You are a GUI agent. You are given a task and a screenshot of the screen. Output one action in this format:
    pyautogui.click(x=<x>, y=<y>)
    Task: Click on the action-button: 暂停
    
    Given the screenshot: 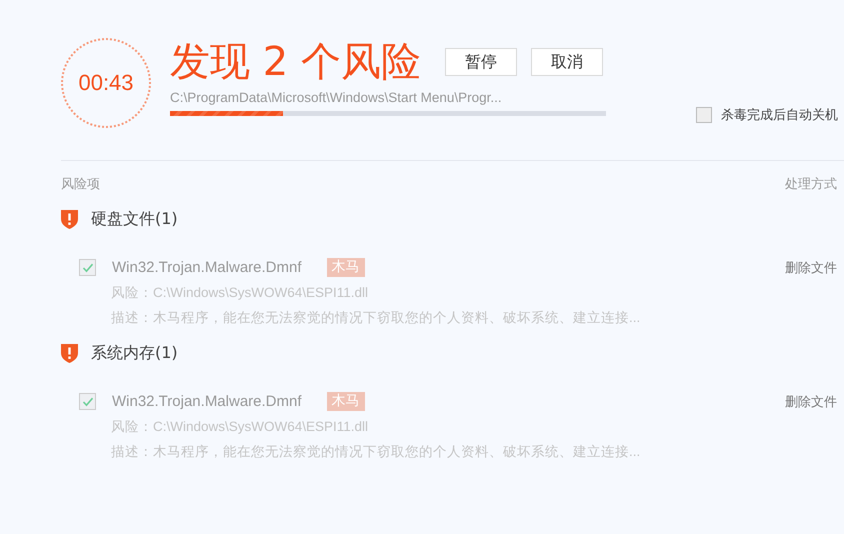 What is the action you would take?
    pyautogui.click(x=480, y=62)
    